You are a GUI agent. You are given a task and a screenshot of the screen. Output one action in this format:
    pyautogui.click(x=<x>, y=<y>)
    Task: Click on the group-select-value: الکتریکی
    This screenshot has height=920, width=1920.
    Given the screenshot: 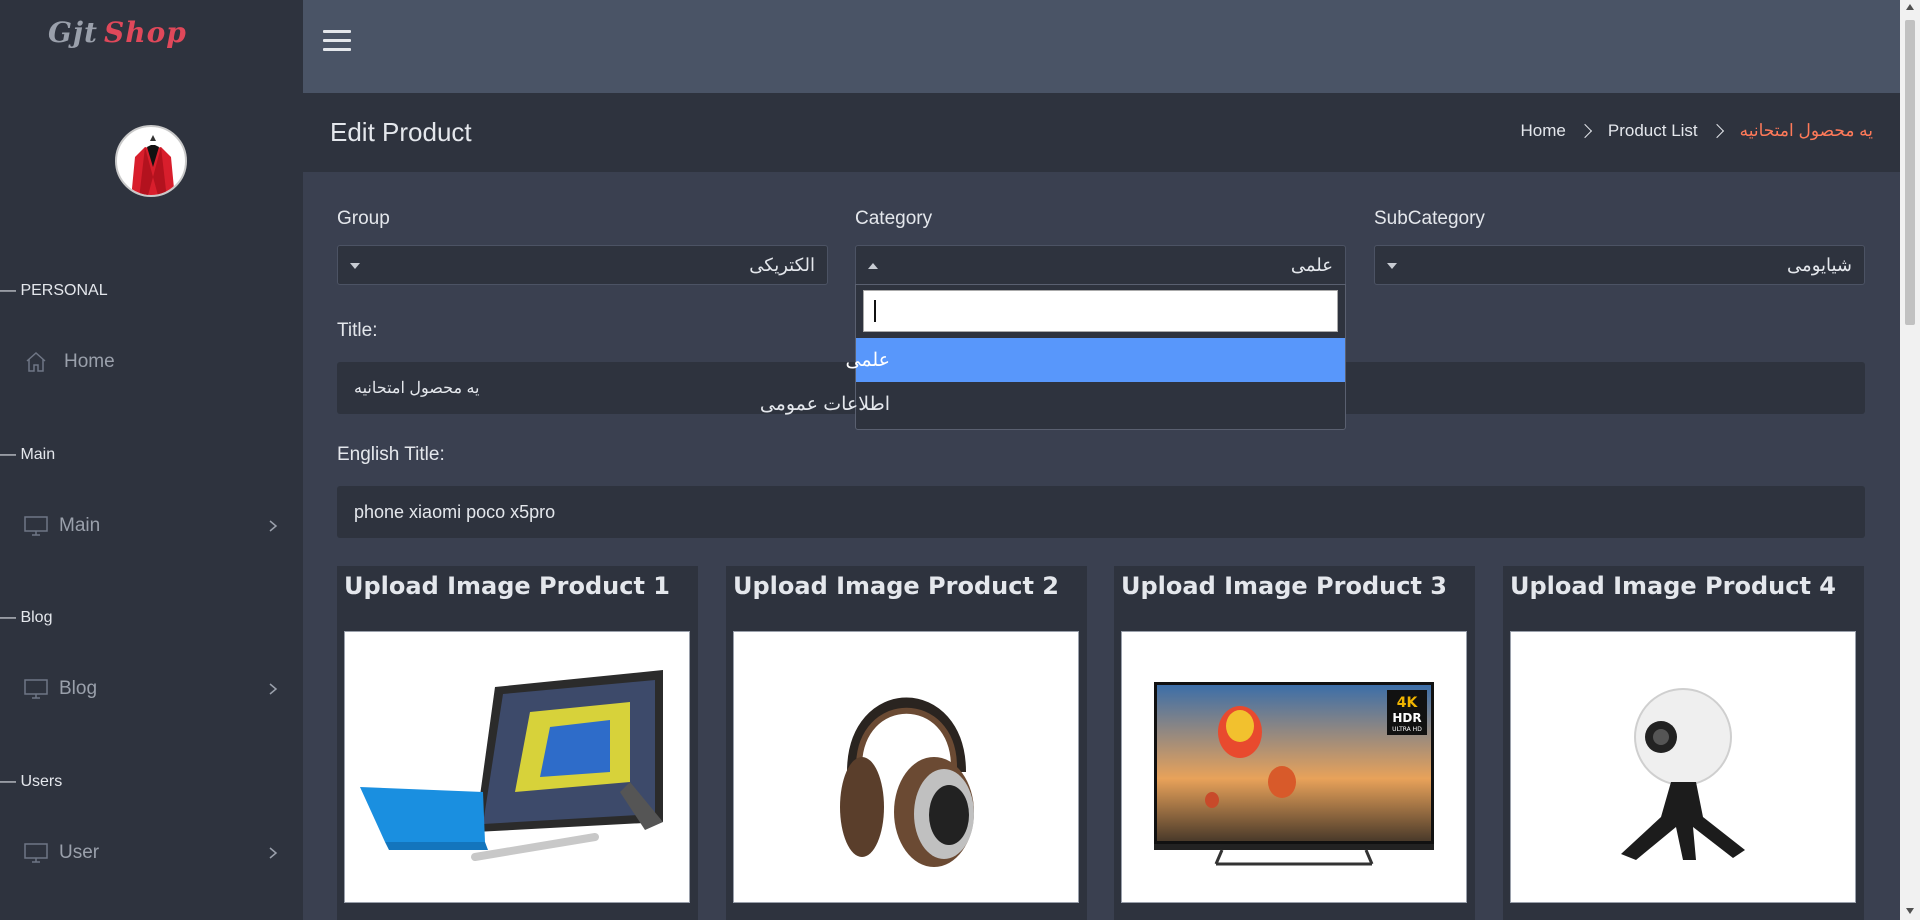 What is the action you would take?
    pyautogui.click(x=782, y=264)
    